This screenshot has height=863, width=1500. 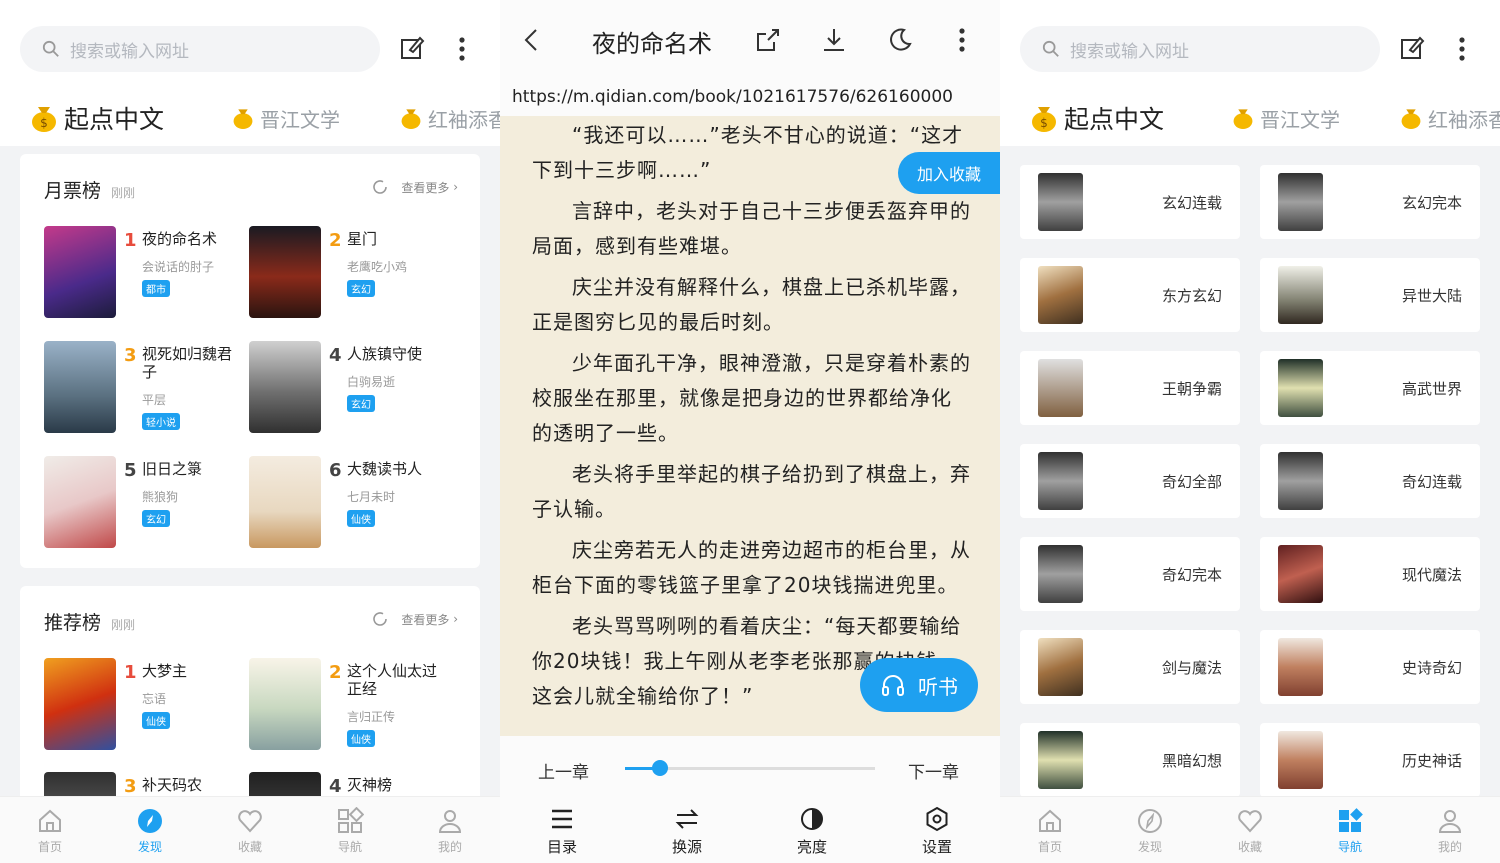 What do you see at coordinates (349, 708) in the screenshot?
I see `list-item: 2 这个人仙太过正经 言归正传 仙侠` at bounding box center [349, 708].